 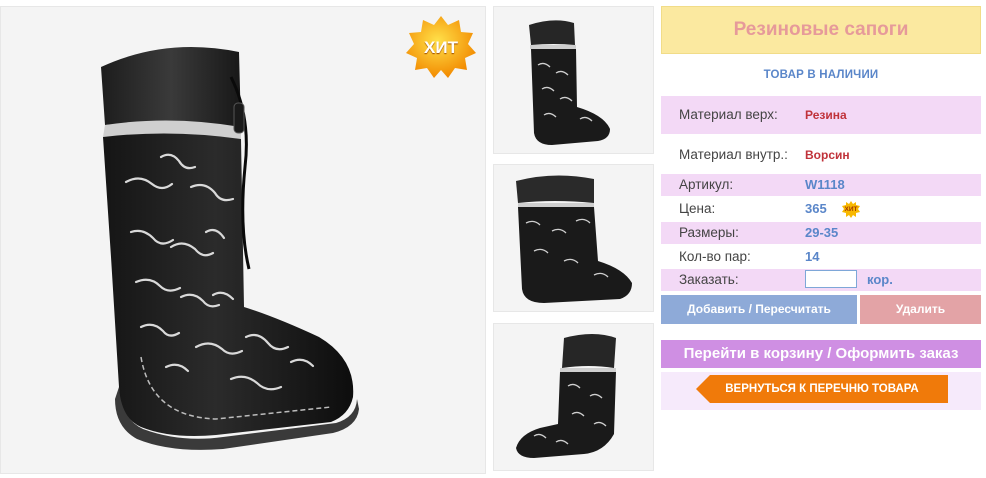 I want to click on spec-value: 14, so click(x=812, y=256).